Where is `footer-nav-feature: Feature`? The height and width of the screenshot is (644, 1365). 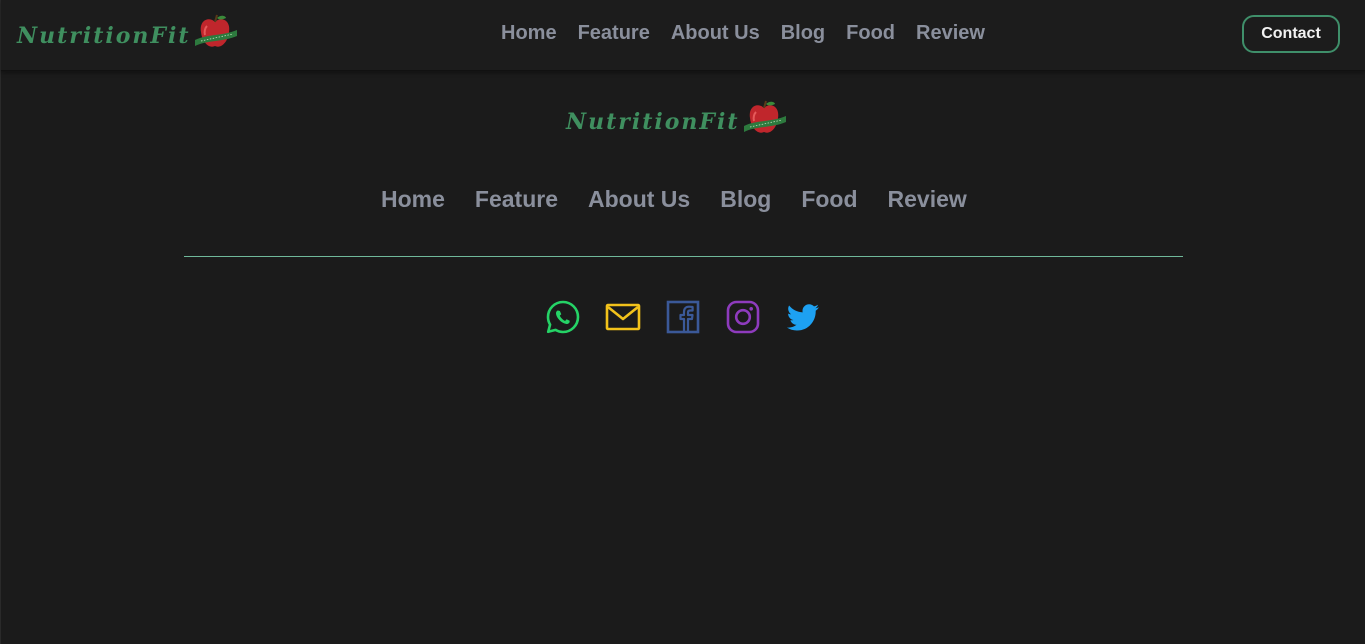 footer-nav-feature: Feature is located at coordinates (516, 199).